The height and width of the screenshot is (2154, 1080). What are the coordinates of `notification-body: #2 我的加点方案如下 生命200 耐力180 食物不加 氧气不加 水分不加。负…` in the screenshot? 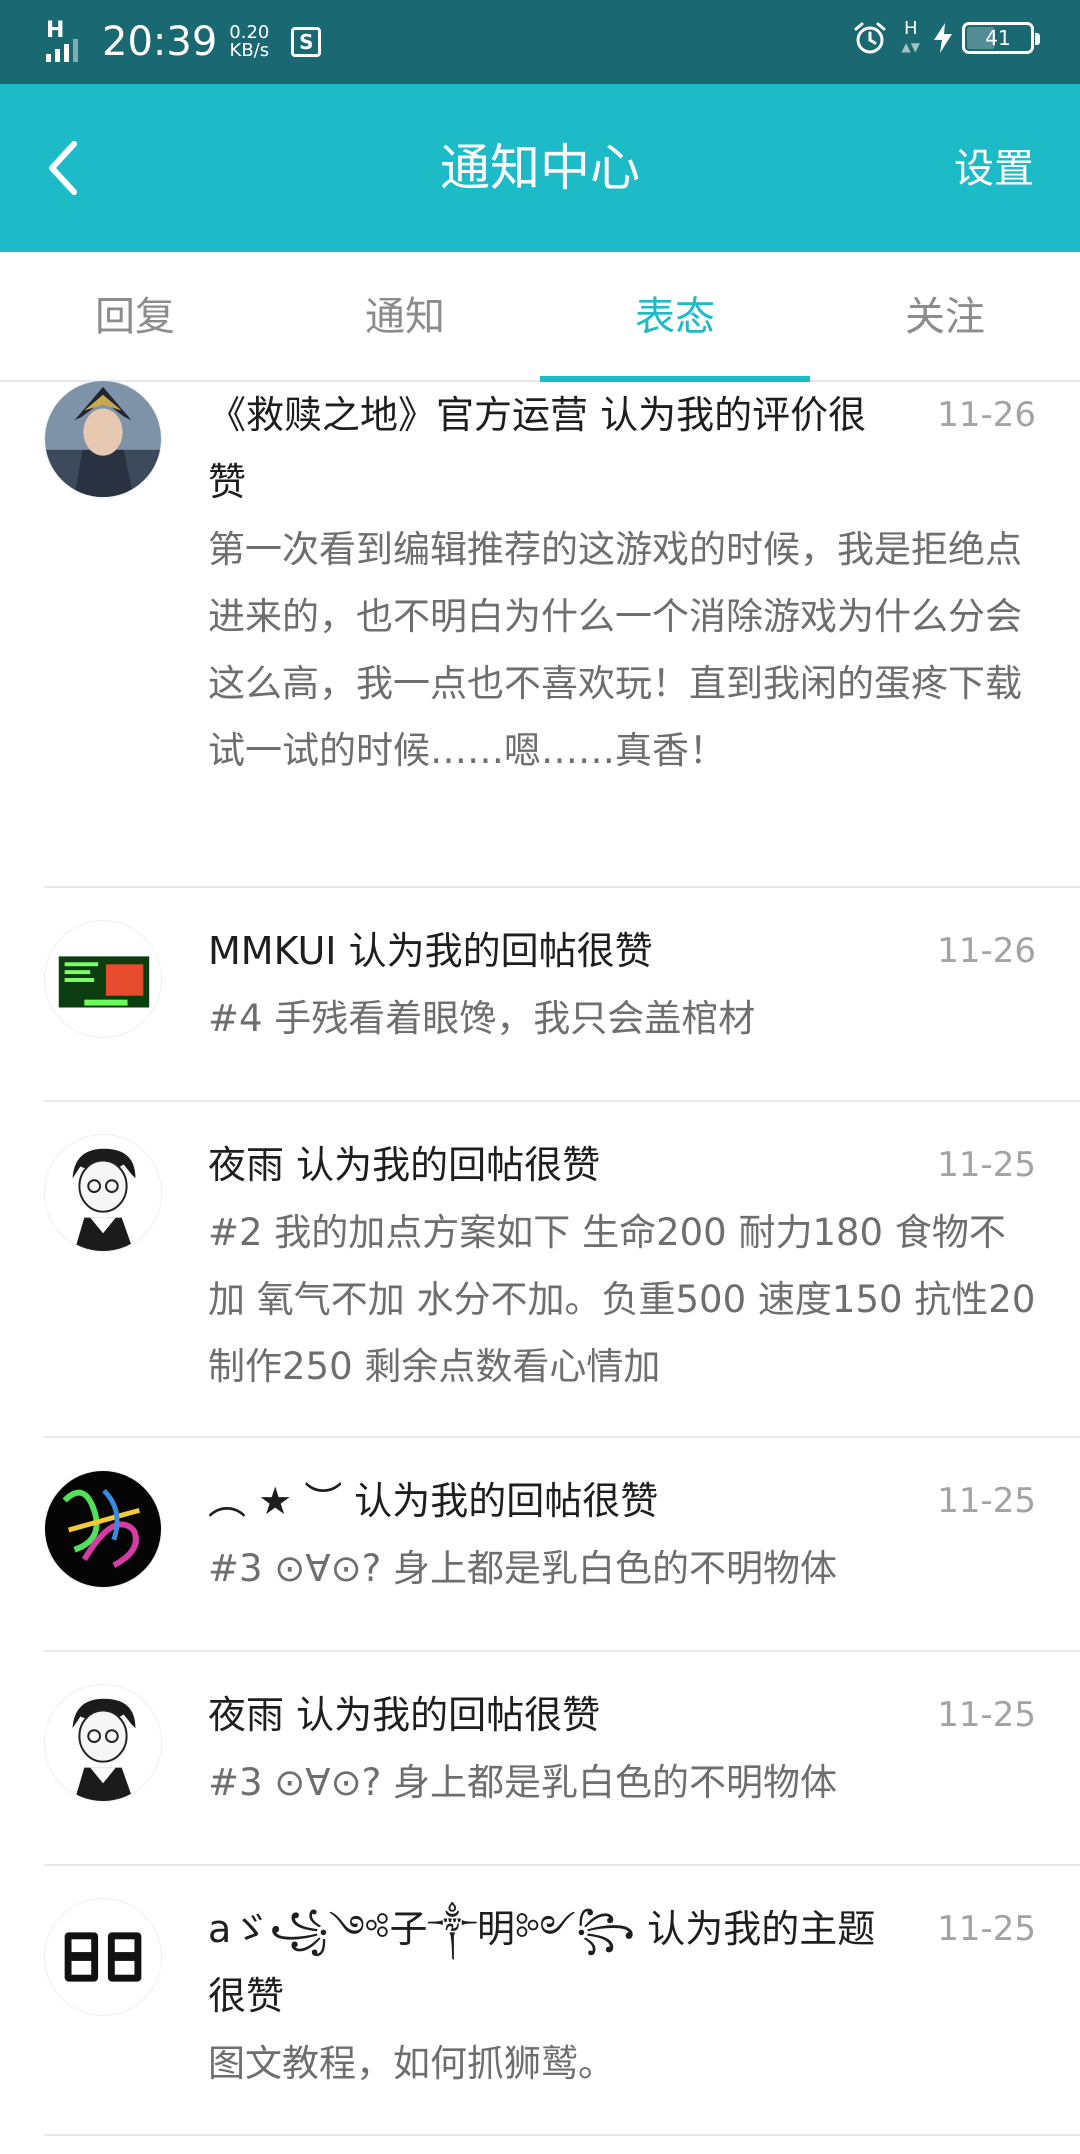 It's located at (622, 1299).